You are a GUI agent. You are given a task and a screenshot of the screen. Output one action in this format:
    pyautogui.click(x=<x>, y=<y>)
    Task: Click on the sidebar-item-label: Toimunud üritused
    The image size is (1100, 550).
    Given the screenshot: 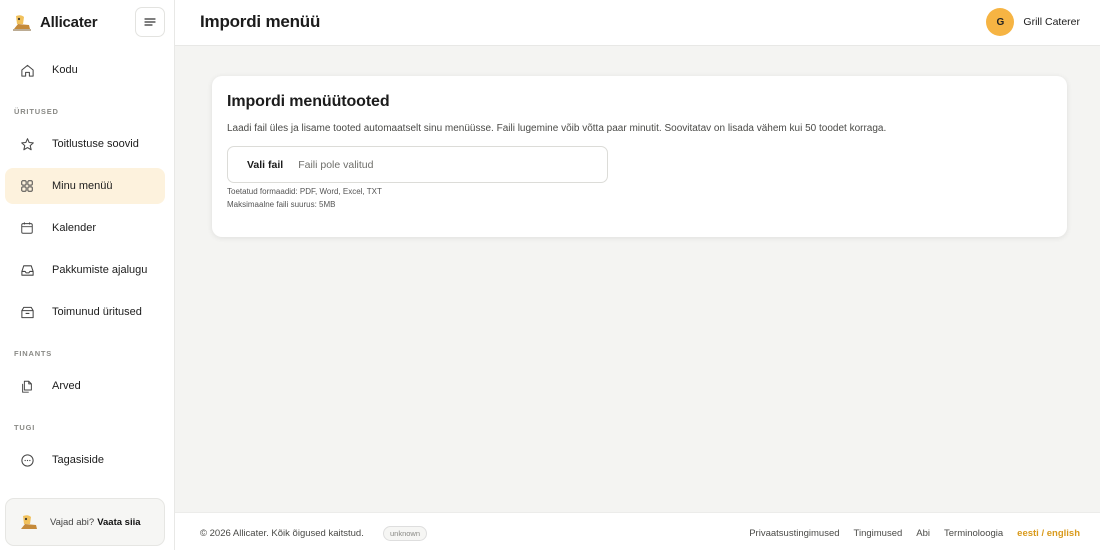 What is the action you would take?
    pyautogui.click(x=97, y=312)
    